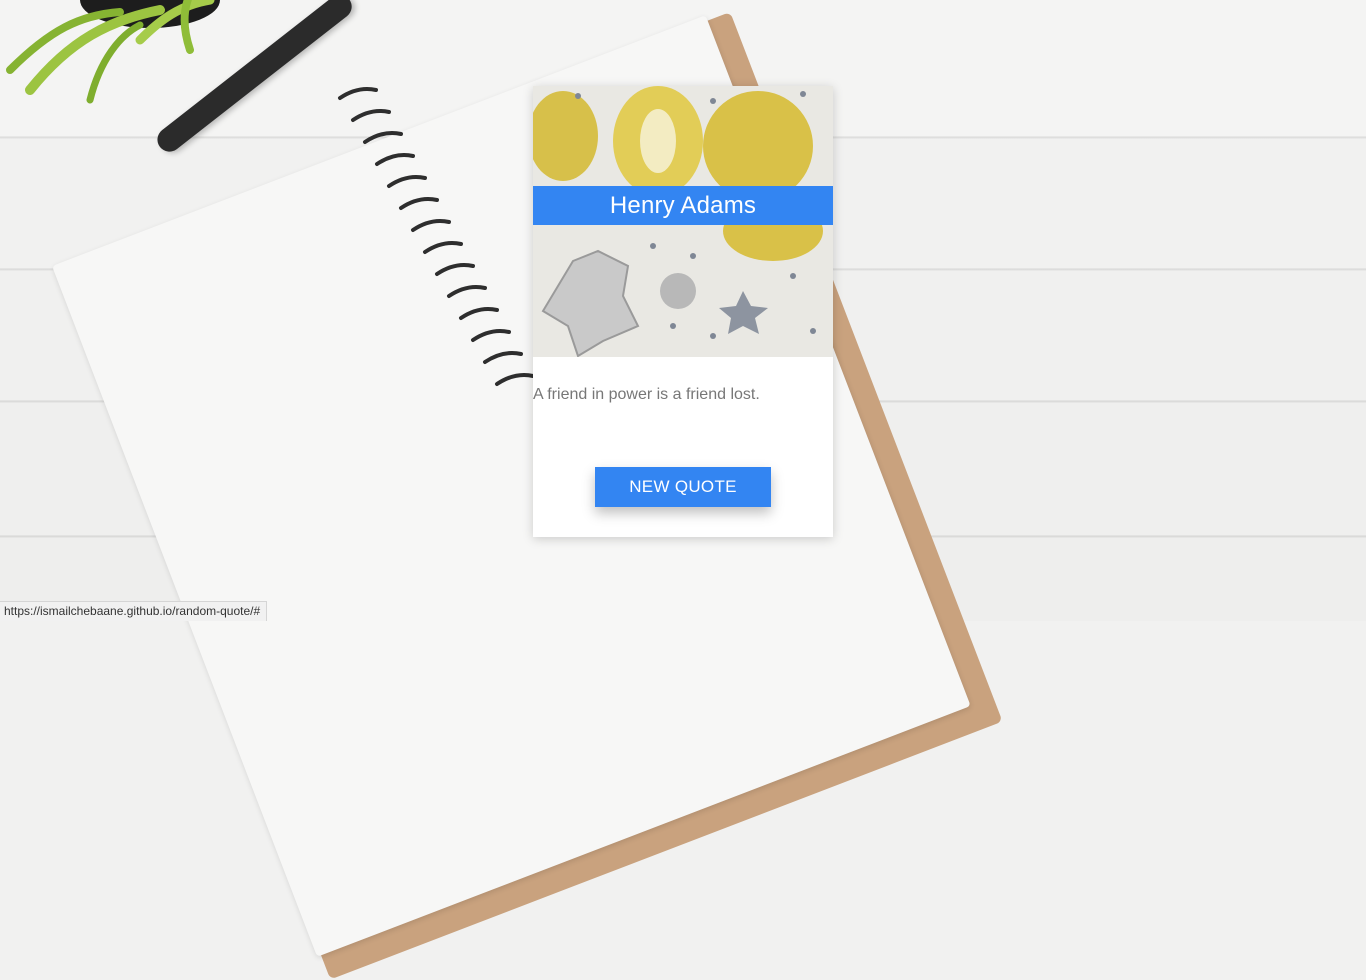 This screenshot has height=980, width=1366. Describe the element at coordinates (683, 487) in the screenshot. I see `new-quote-button: NEW QUOTE` at that location.